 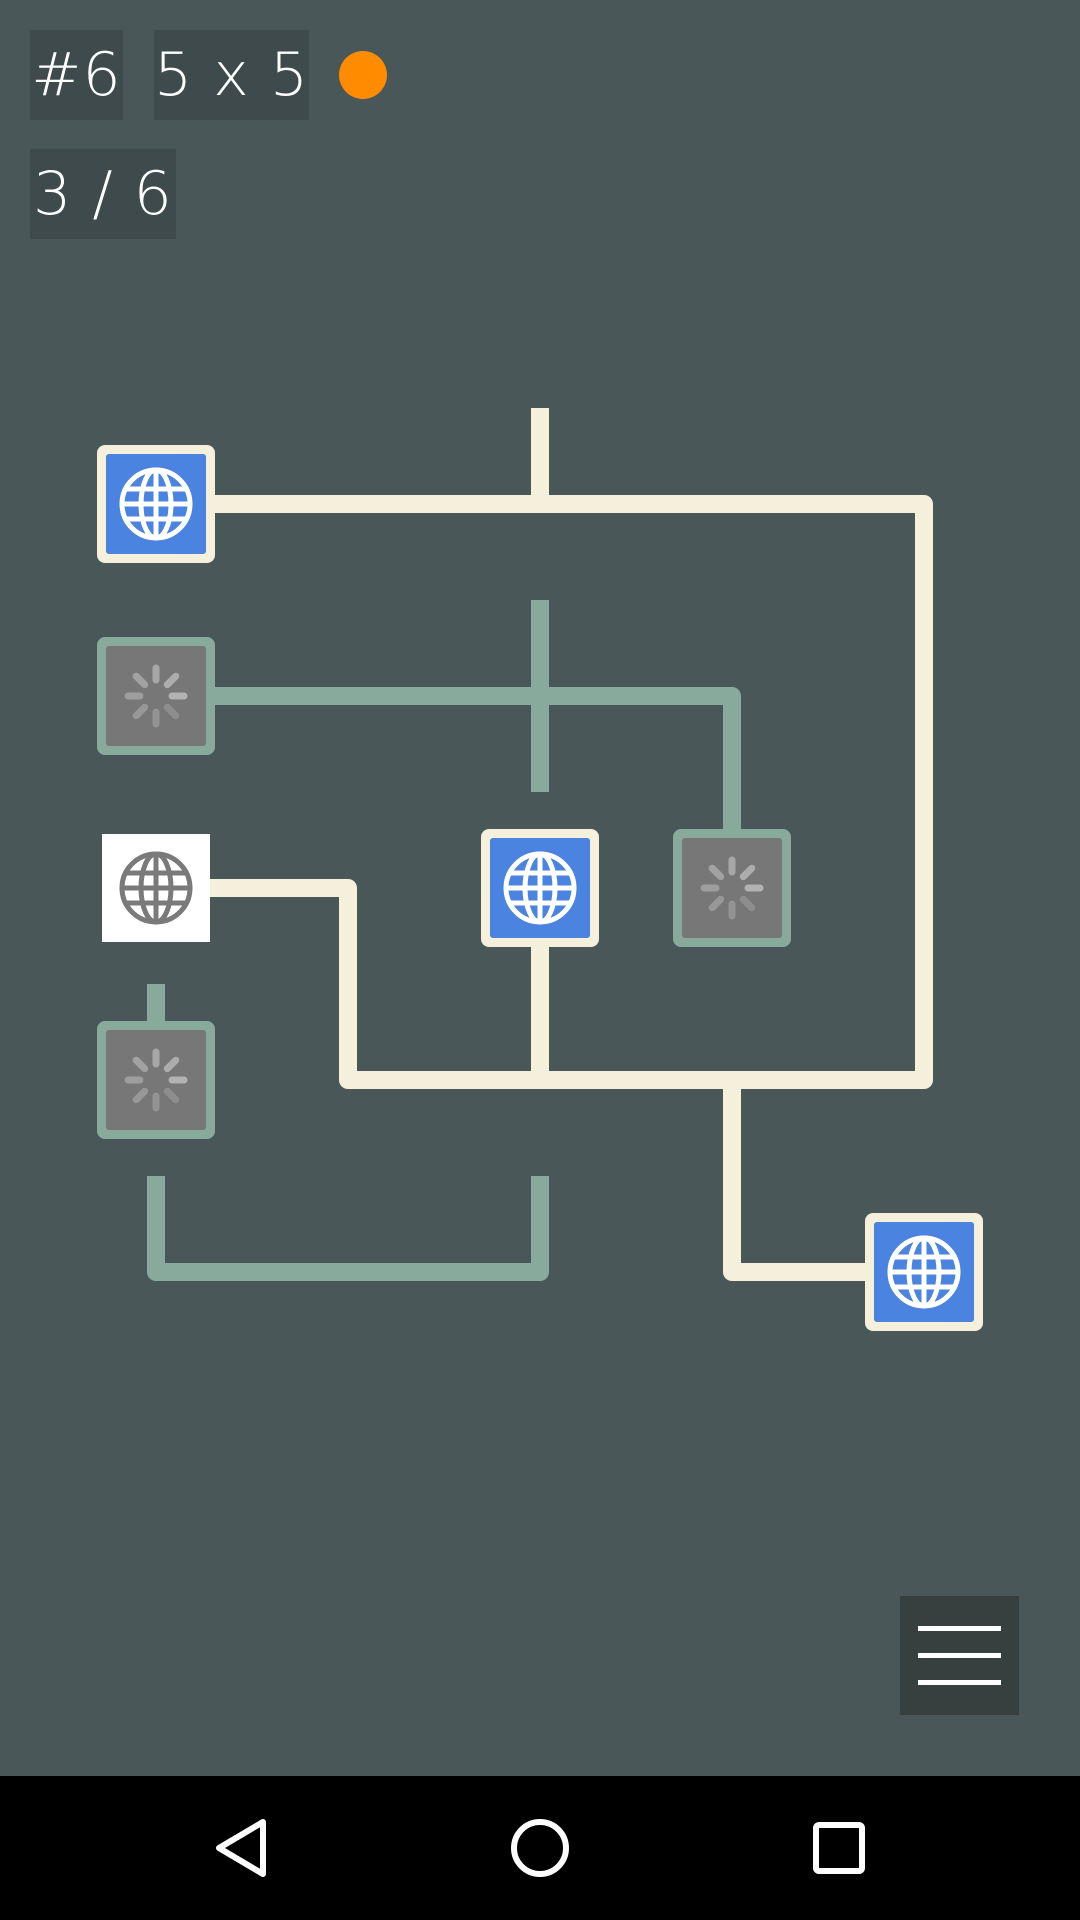 What do you see at coordinates (959, 1655) in the screenshot?
I see `menu-button` at bounding box center [959, 1655].